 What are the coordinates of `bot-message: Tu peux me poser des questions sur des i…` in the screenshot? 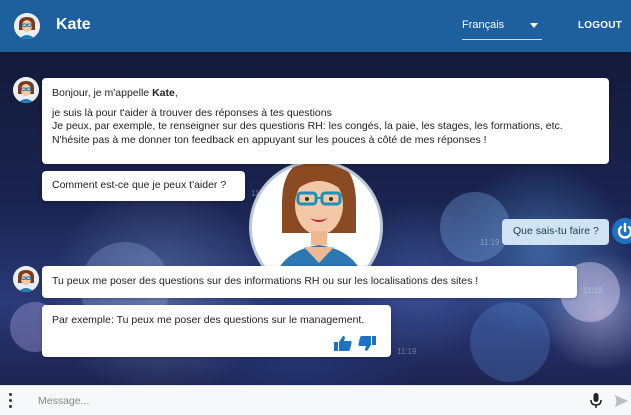 It's located at (309, 282).